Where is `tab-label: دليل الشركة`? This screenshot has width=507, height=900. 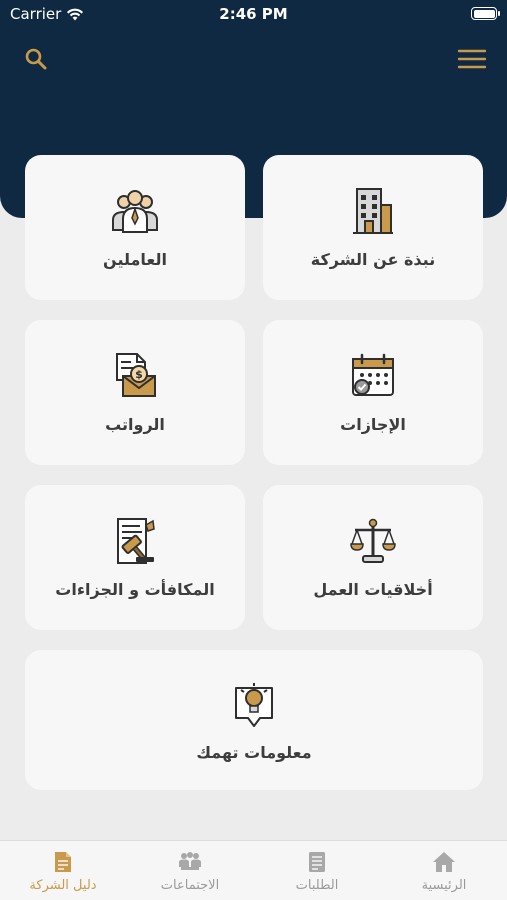
tab-label: دليل الشركة is located at coordinates (63, 885).